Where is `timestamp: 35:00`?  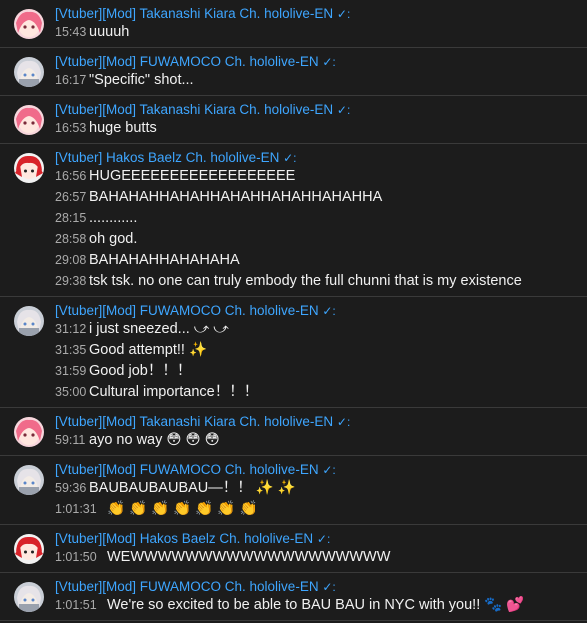
timestamp: 35:00 is located at coordinates (71, 392).